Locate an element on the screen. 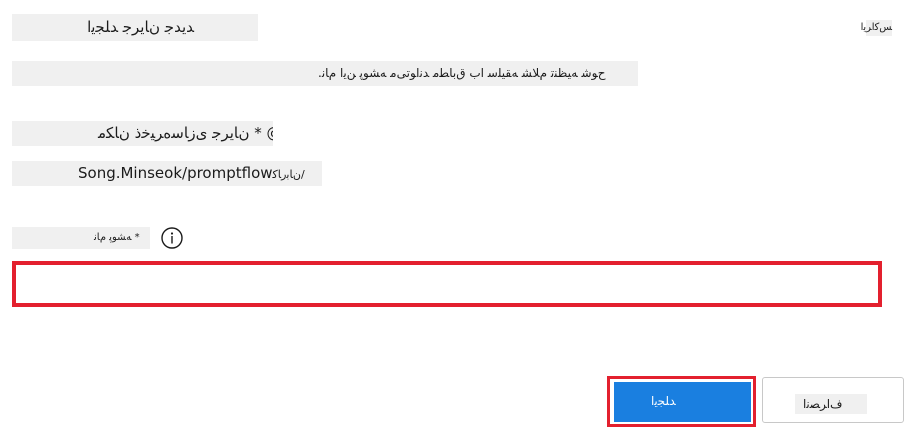  branch-name-label: * ﻪﺸﻮﭘ ﻡﺎﻧ is located at coordinates (117, 237).